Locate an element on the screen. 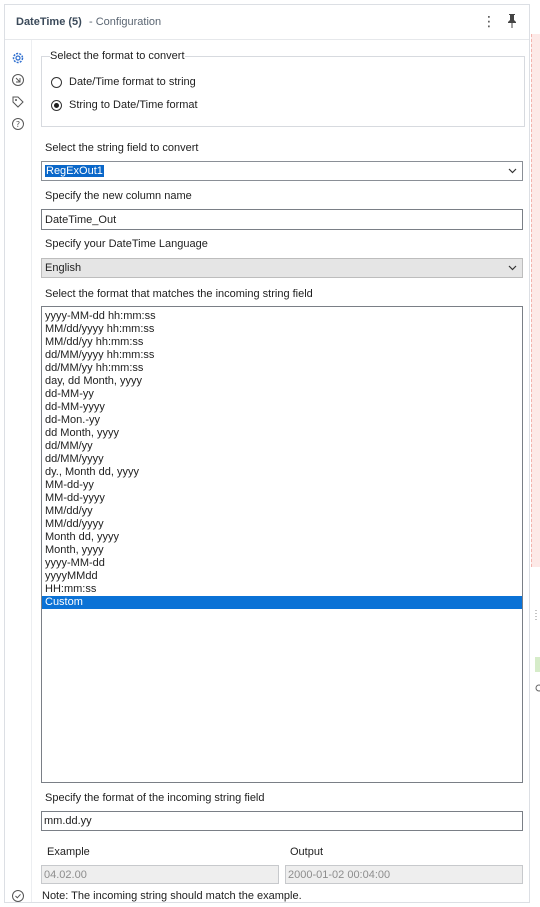  list-item: Month dd, yyyy is located at coordinates (282, 537).